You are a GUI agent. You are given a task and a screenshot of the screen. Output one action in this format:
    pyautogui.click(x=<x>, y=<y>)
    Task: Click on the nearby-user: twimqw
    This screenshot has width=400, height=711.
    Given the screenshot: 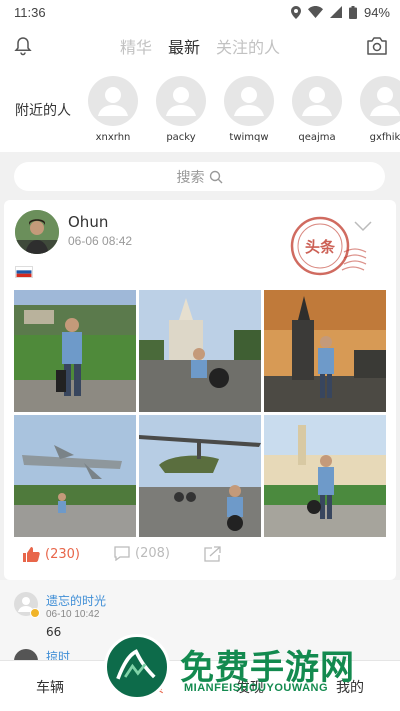 What is the action you would take?
    pyautogui.click(x=249, y=109)
    